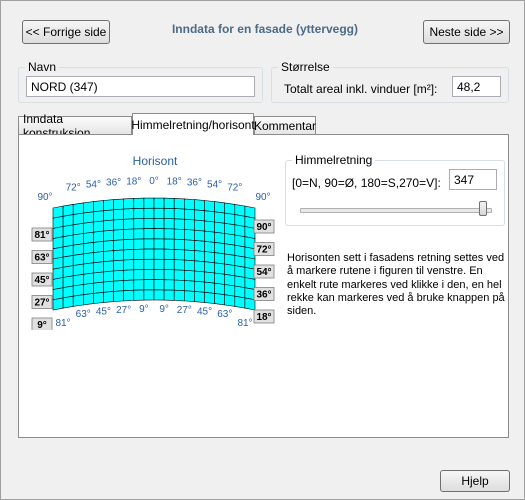 This screenshot has height=500, width=525. I want to click on next-page-button: Neste side >>, so click(466, 32).